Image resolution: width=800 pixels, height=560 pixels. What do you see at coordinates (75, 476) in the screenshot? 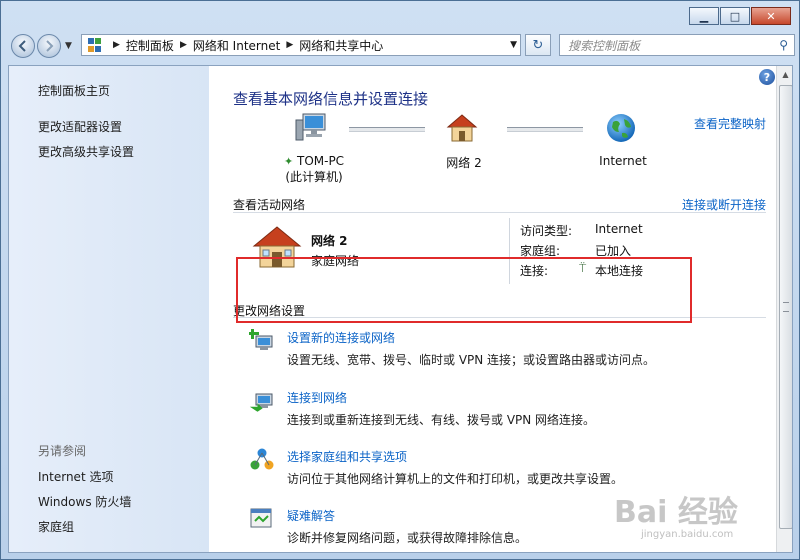
I see `sidebar-internet-options: Internet 选项` at bounding box center [75, 476].